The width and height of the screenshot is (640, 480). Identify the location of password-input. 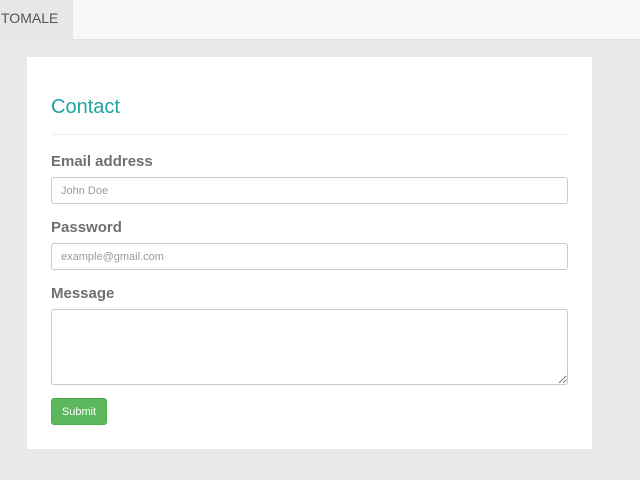
(309, 256).